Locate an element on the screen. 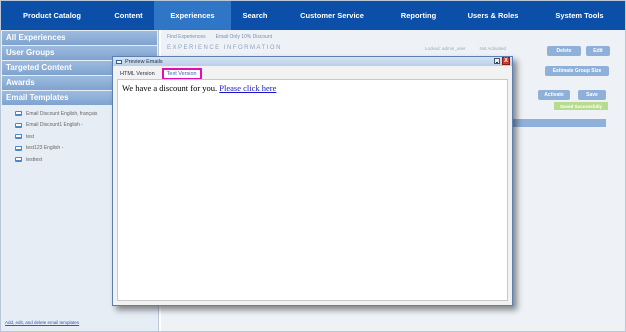 The height and width of the screenshot is (332, 626). minimize-button is located at coordinates (497, 61).